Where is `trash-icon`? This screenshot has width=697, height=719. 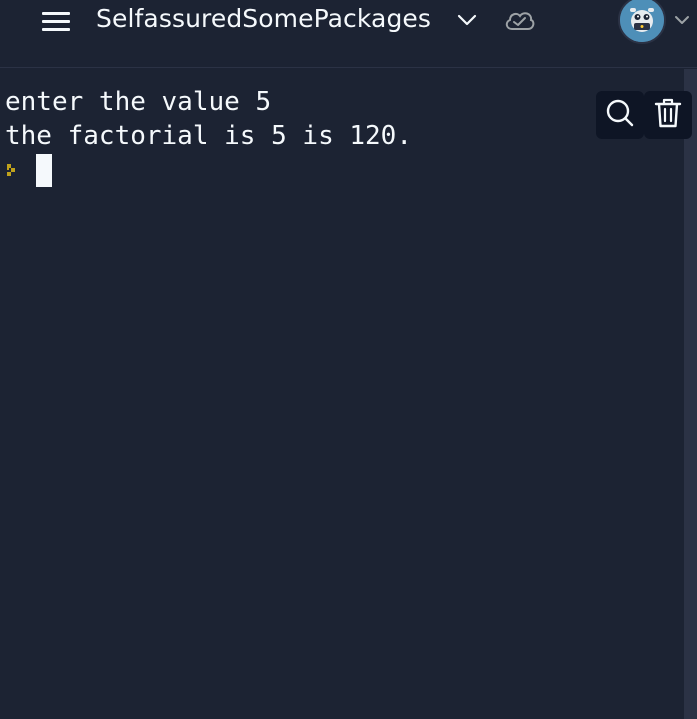
trash-icon is located at coordinates (668, 115).